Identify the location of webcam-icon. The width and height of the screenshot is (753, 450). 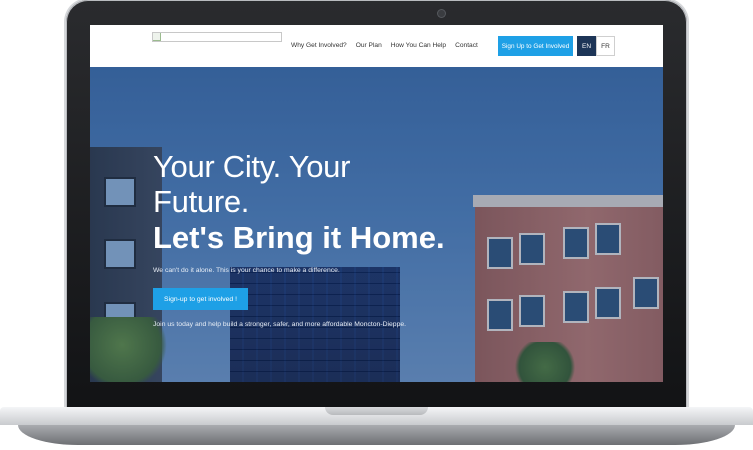
(441, 13).